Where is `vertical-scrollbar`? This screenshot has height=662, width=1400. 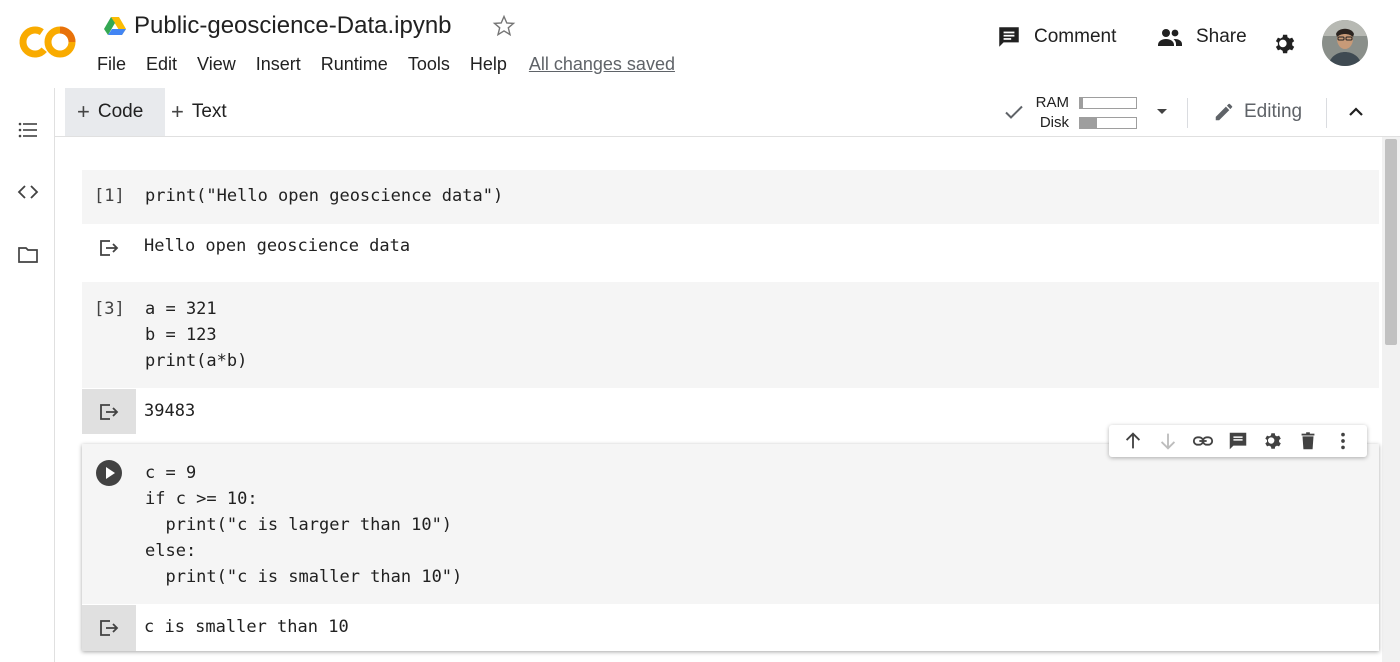 vertical-scrollbar is located at coordinates (1391, 399).